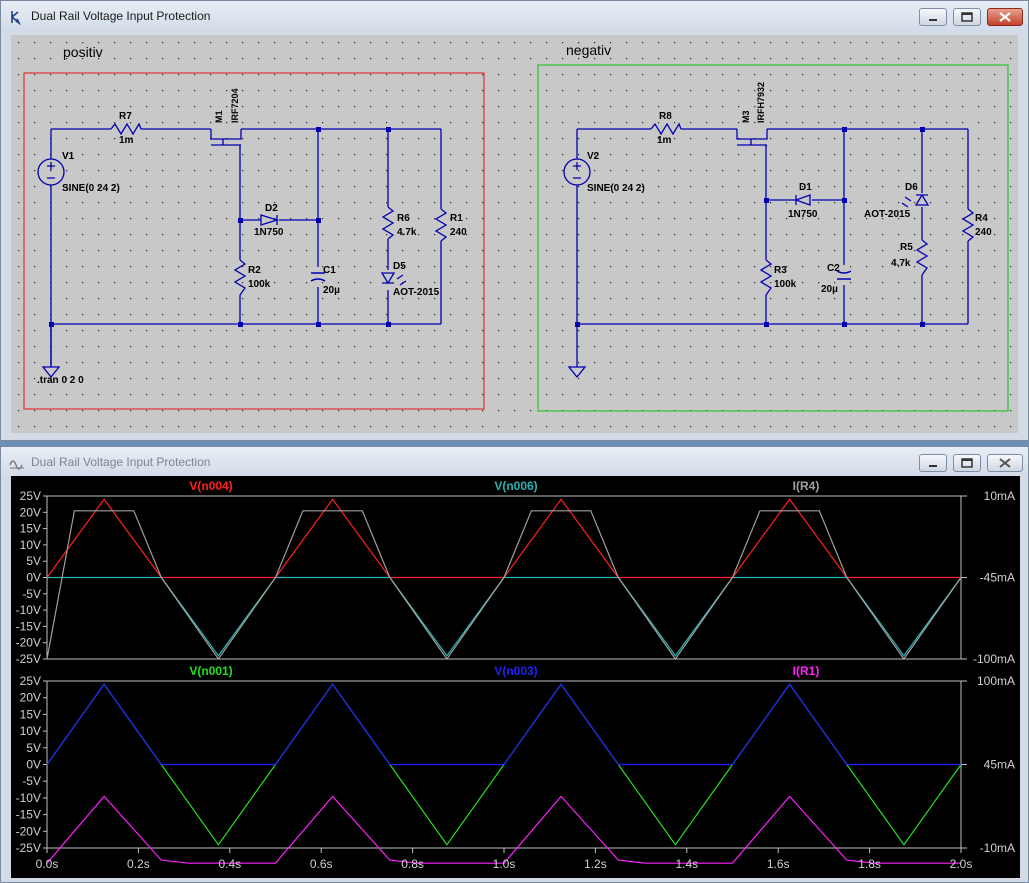 This screenshot has width=1029, height=883. I want to click on top-left-tick-label: -5V, so click(31, 594).